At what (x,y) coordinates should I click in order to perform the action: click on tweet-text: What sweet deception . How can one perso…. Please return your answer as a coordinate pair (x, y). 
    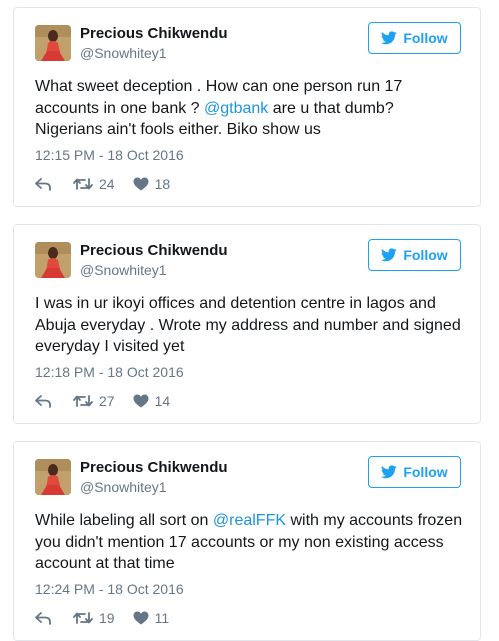
    Looking at the image, I should click on (250, 108).